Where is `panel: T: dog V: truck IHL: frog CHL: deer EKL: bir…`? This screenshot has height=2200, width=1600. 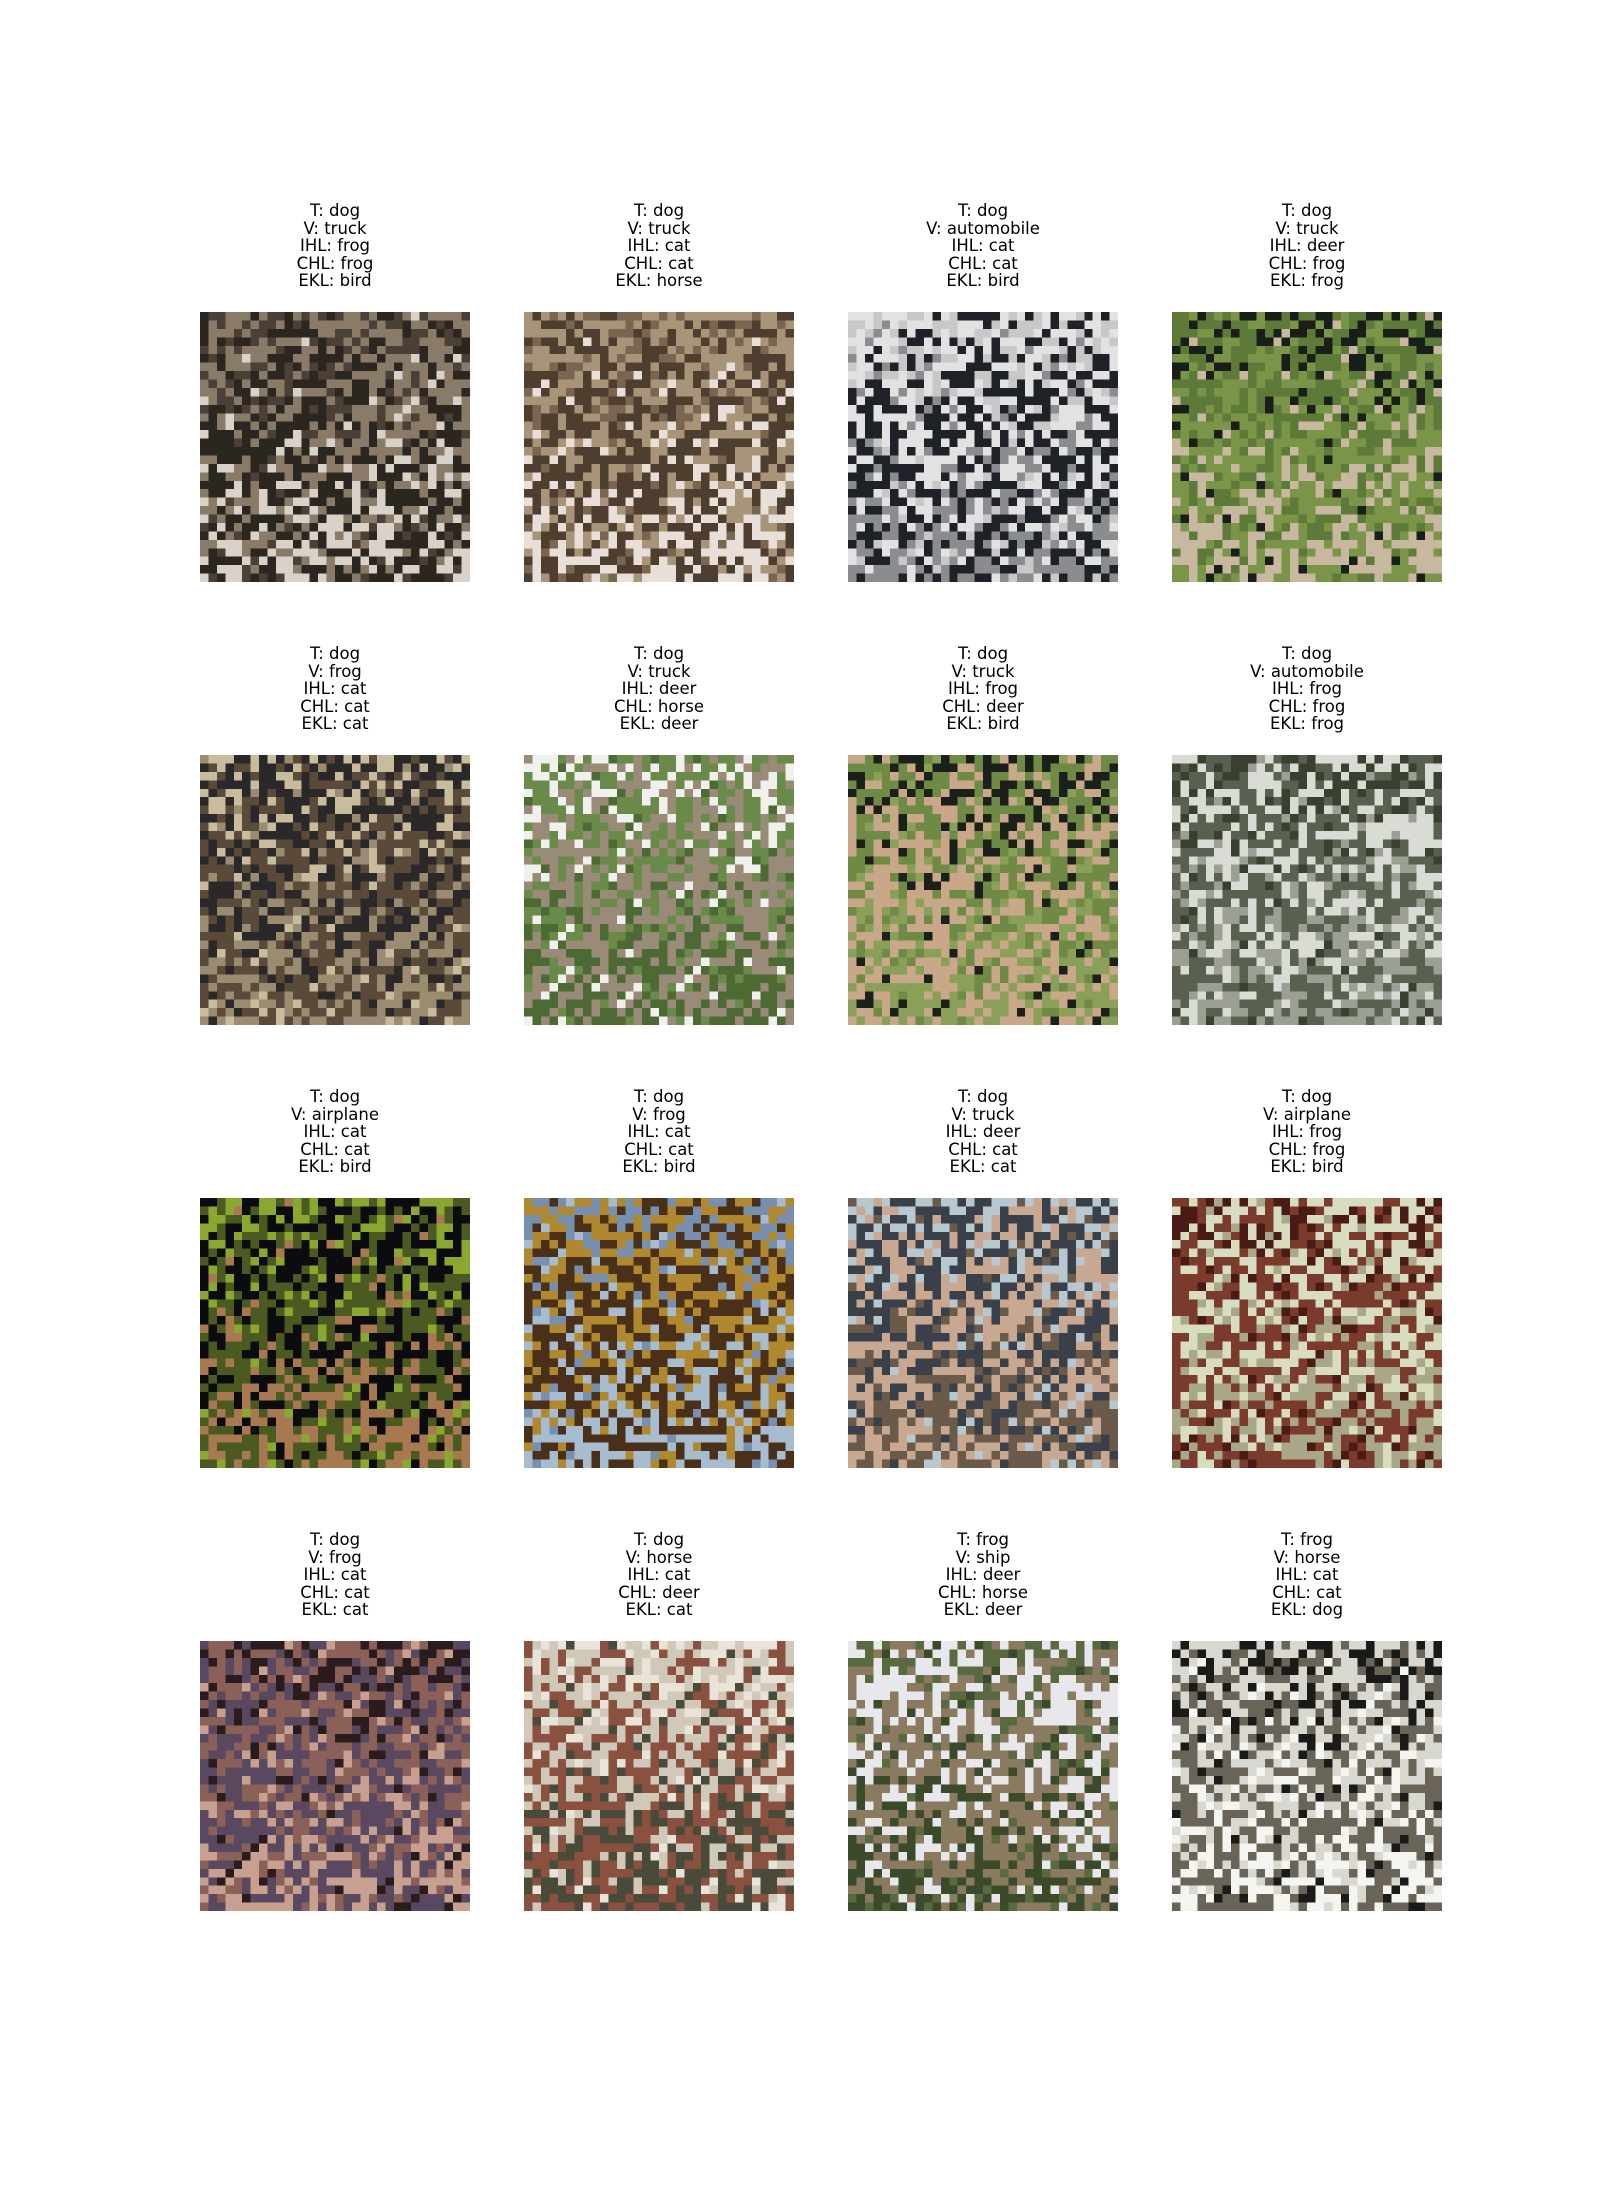
panel: T: dog V: truck IHL: frog CHL: deer EKL: bir… is located at coordinates (983, 835).